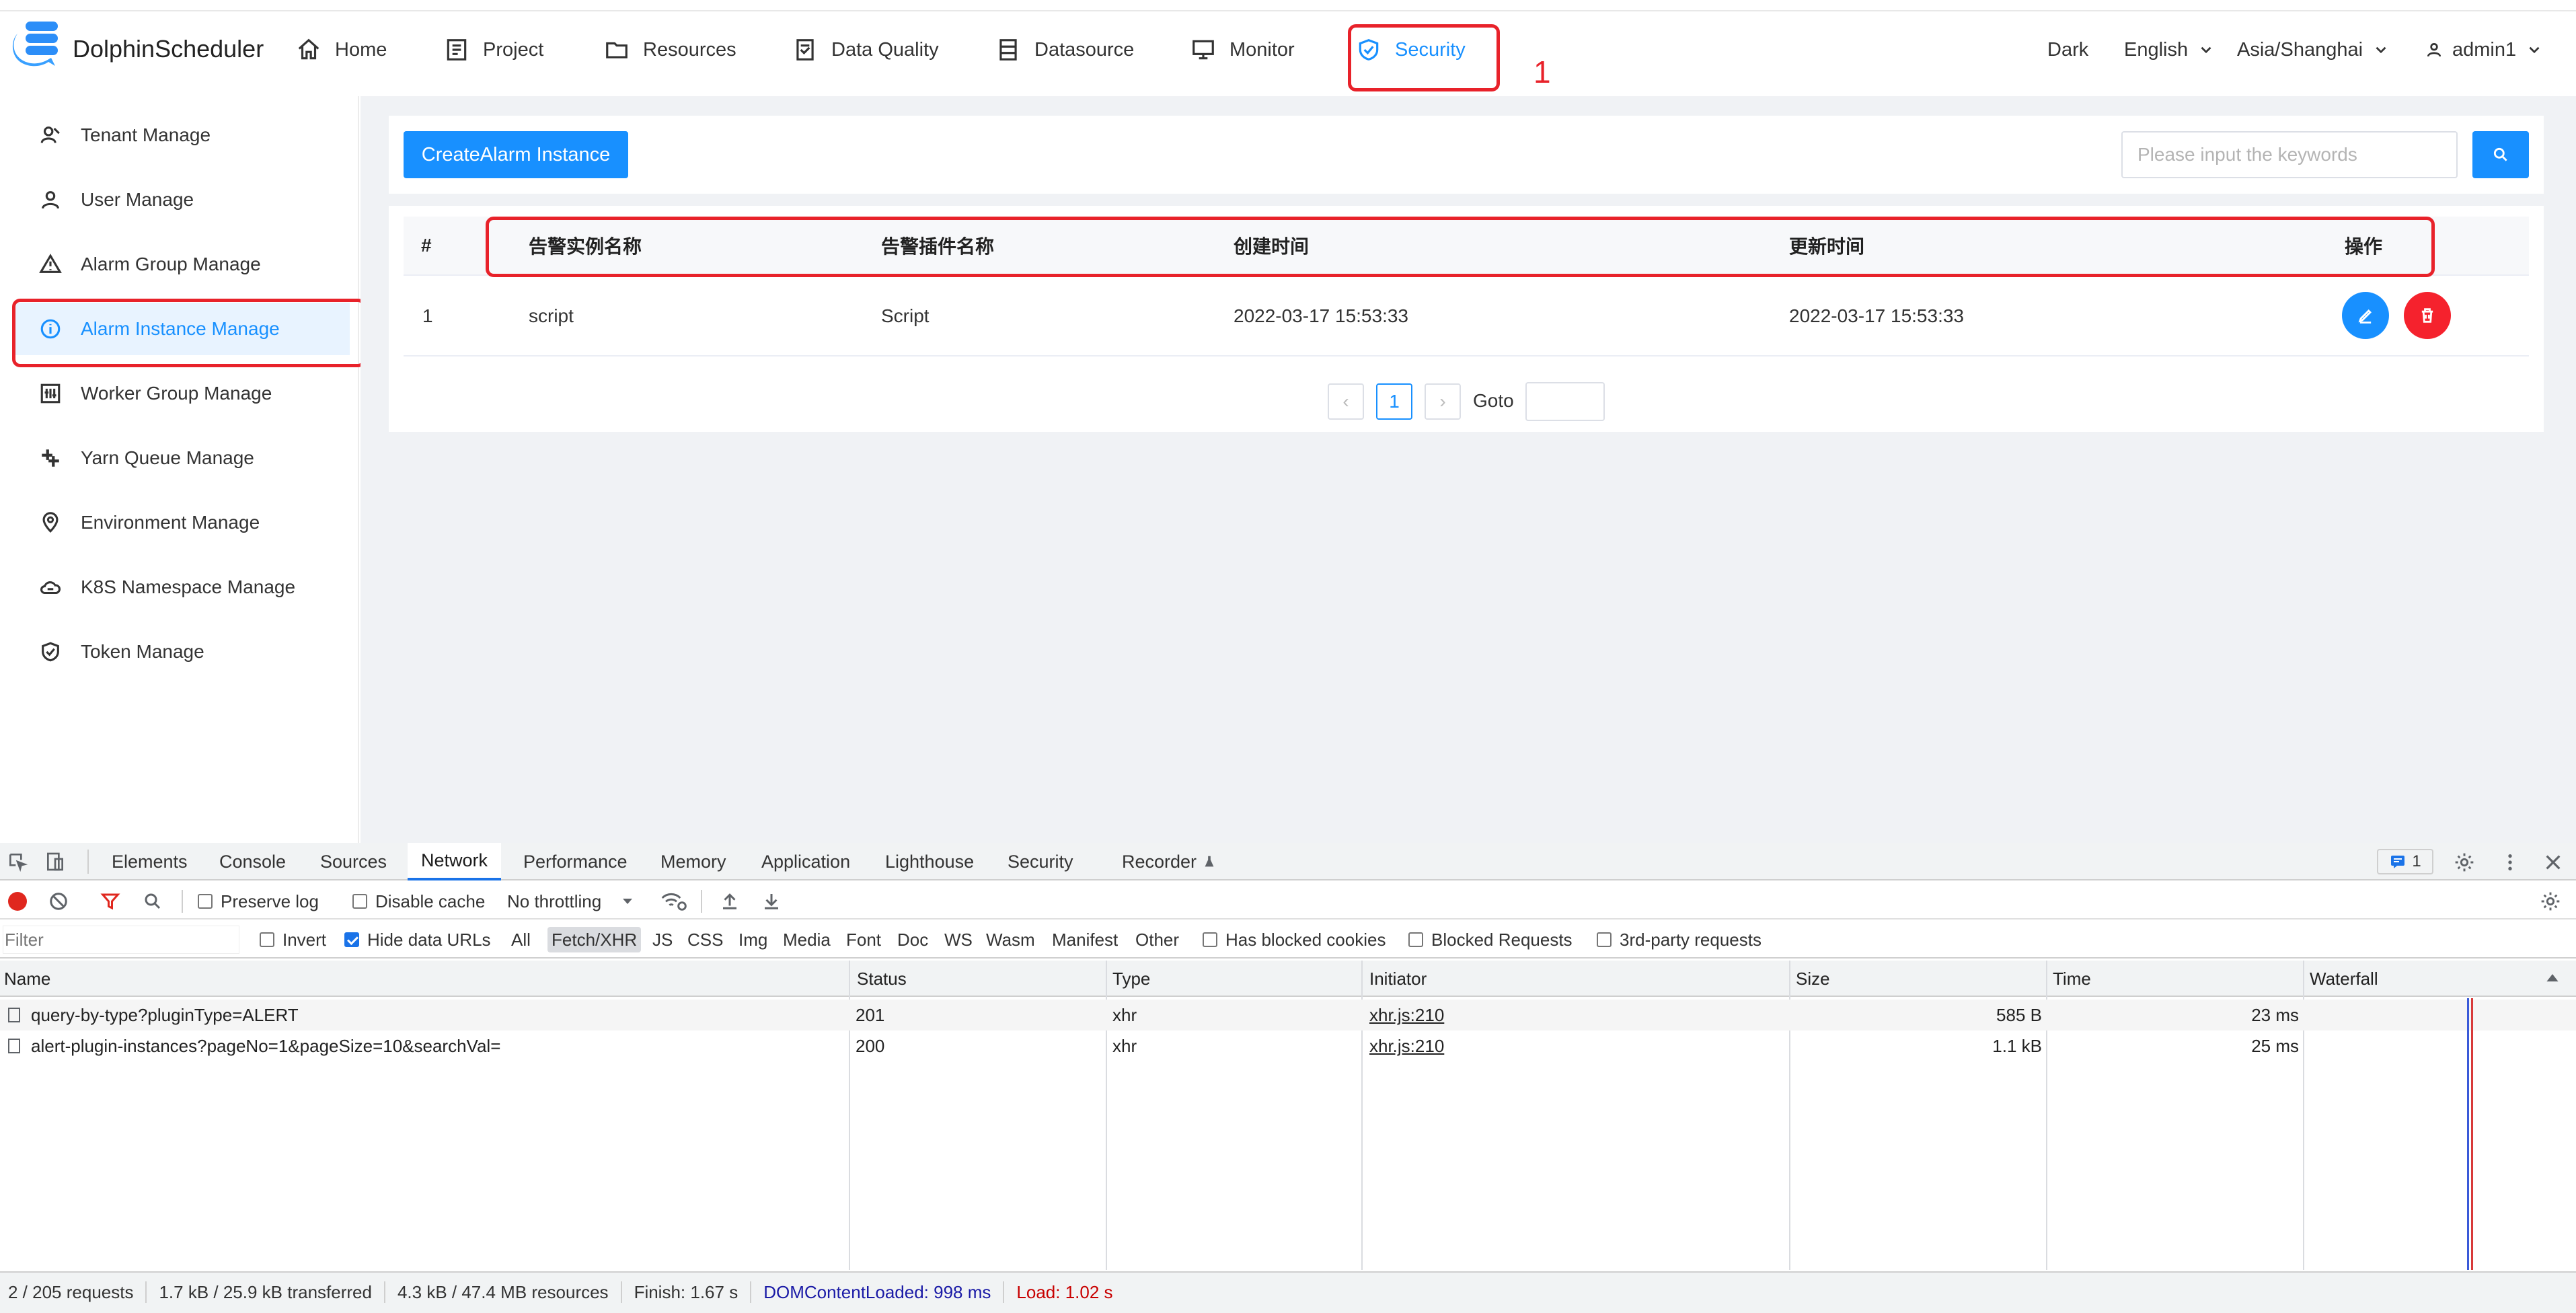  Describe the element at coordinates (168, 49) in the screenshot. I see `app-name: DolphinScheduler` at that location.